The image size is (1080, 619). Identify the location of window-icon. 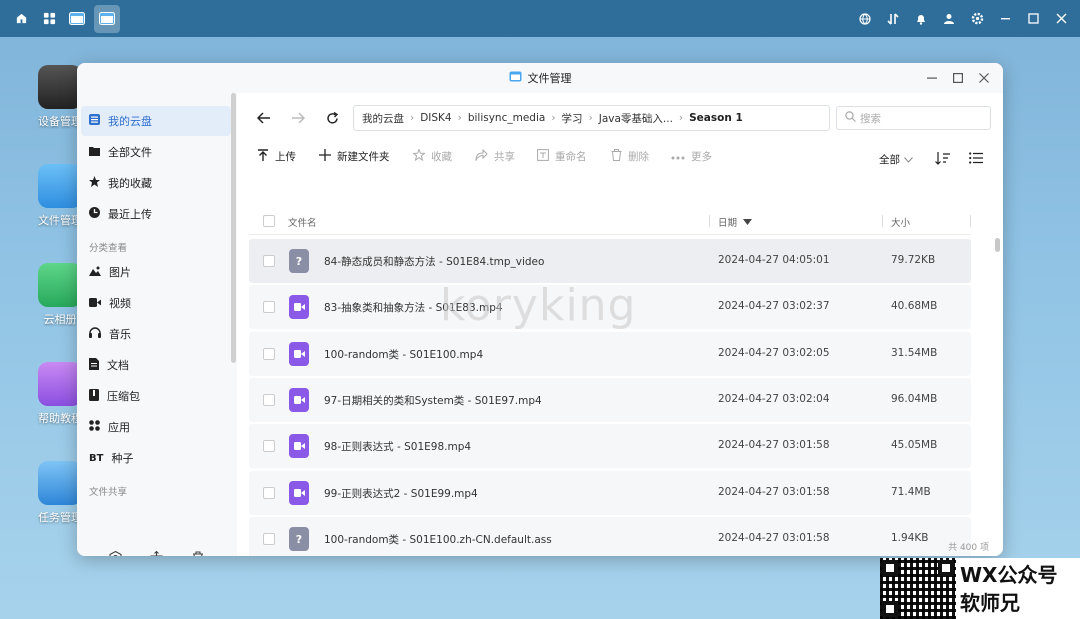
(77, 19).